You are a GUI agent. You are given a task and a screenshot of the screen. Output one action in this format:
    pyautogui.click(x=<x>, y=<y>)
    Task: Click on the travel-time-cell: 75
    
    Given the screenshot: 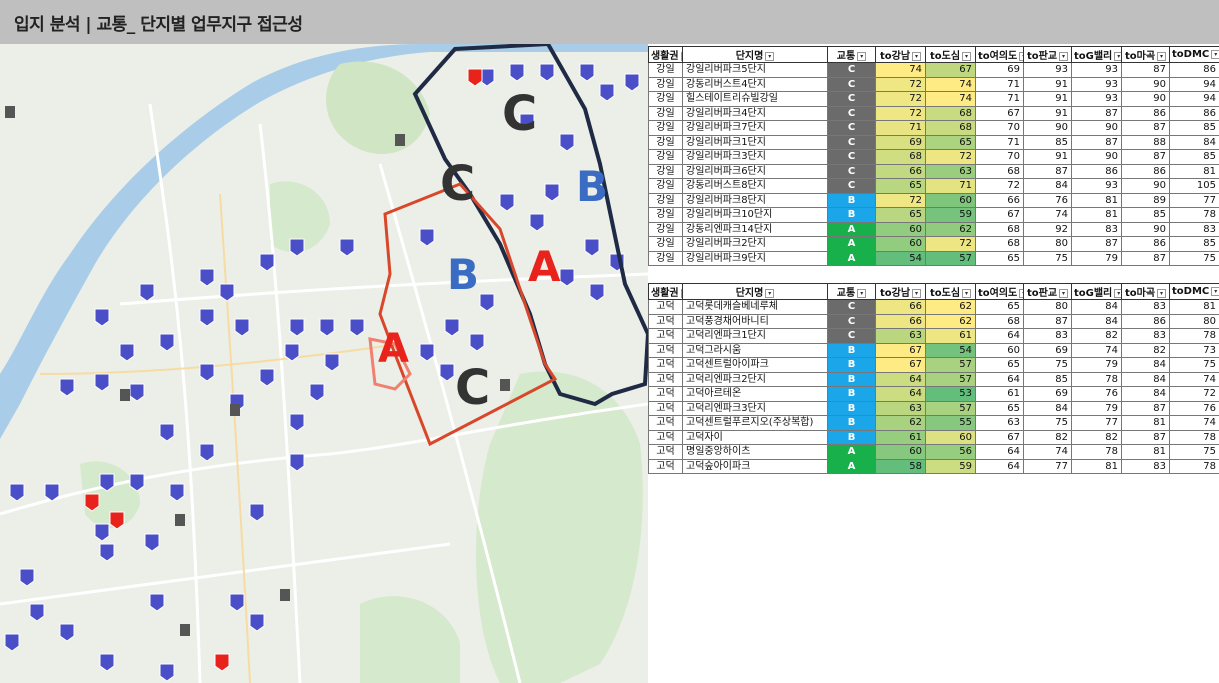 What is the action you would take?
    pyautogui.click(x=1194, y=365)
    